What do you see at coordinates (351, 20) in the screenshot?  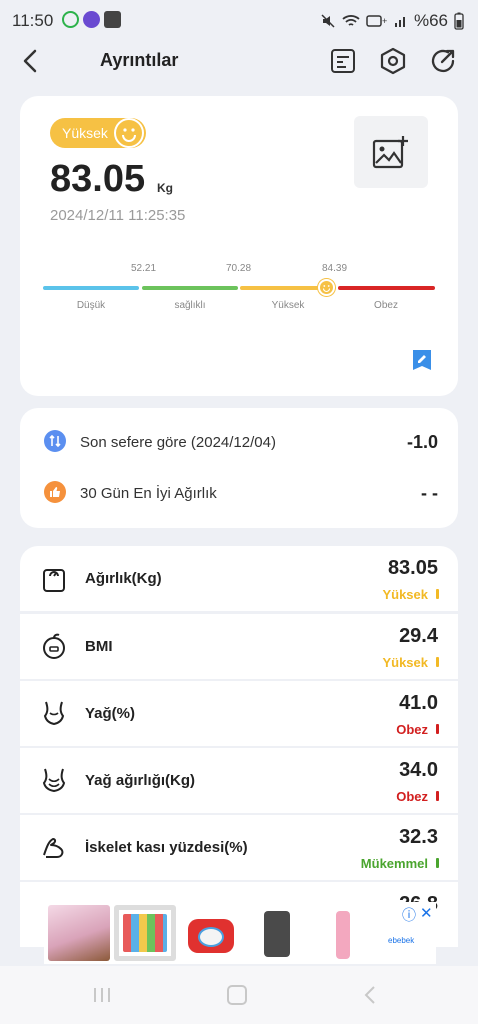 I see `wifi-icon` at bounding box center [351, 20].